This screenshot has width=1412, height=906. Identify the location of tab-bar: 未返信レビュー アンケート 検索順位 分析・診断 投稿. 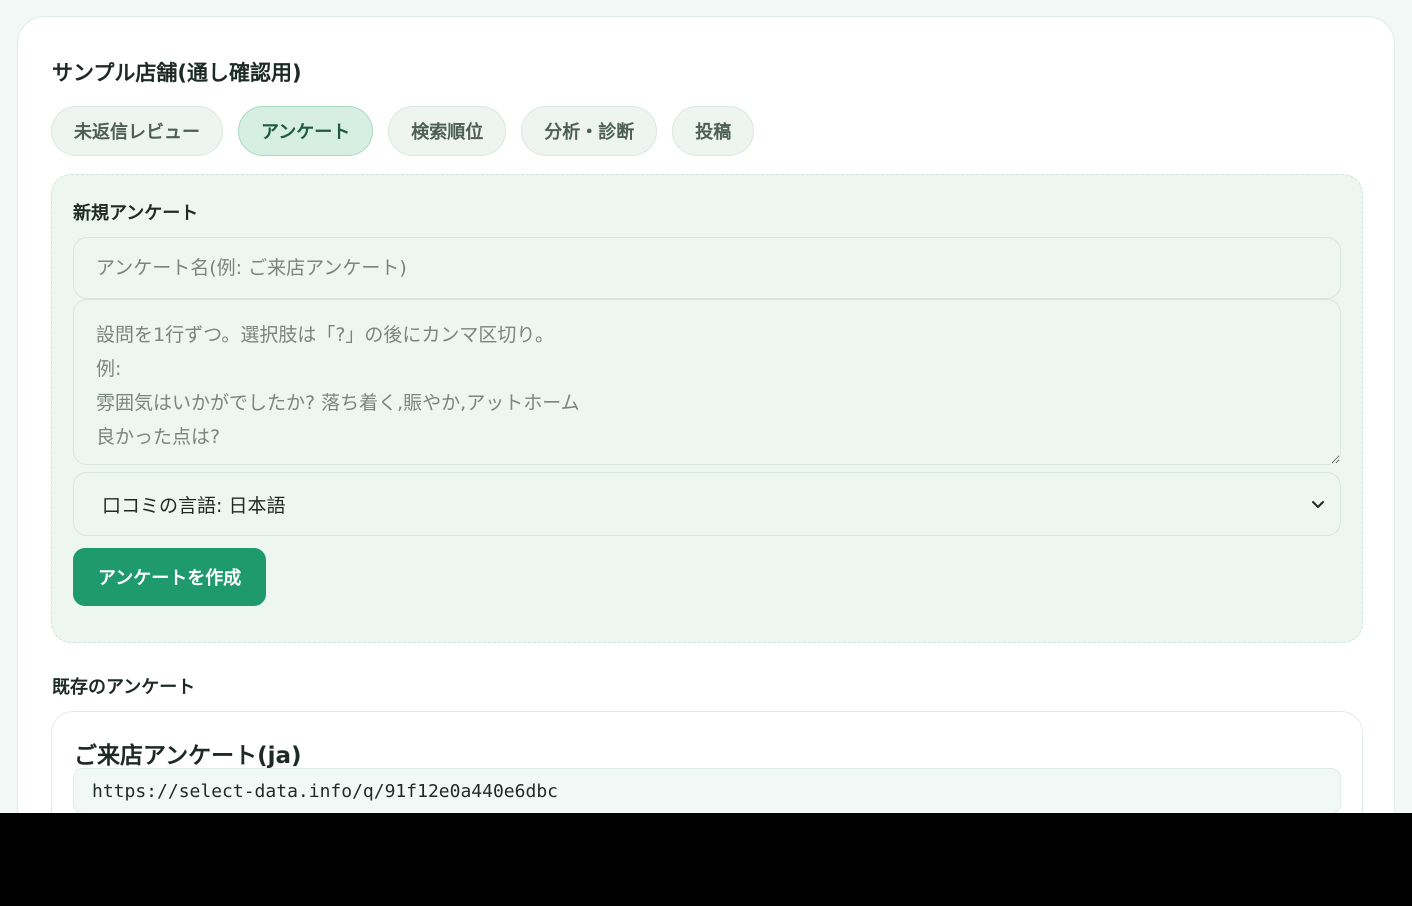
(403, 131).